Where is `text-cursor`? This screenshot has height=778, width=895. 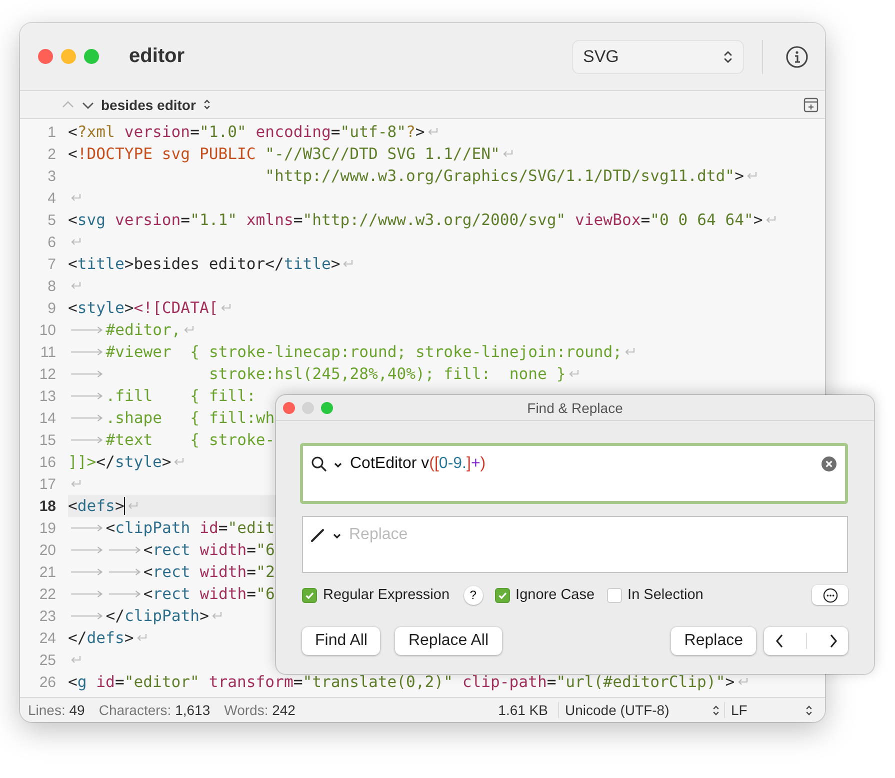
text-cursor is located at coordinates (125, 506).